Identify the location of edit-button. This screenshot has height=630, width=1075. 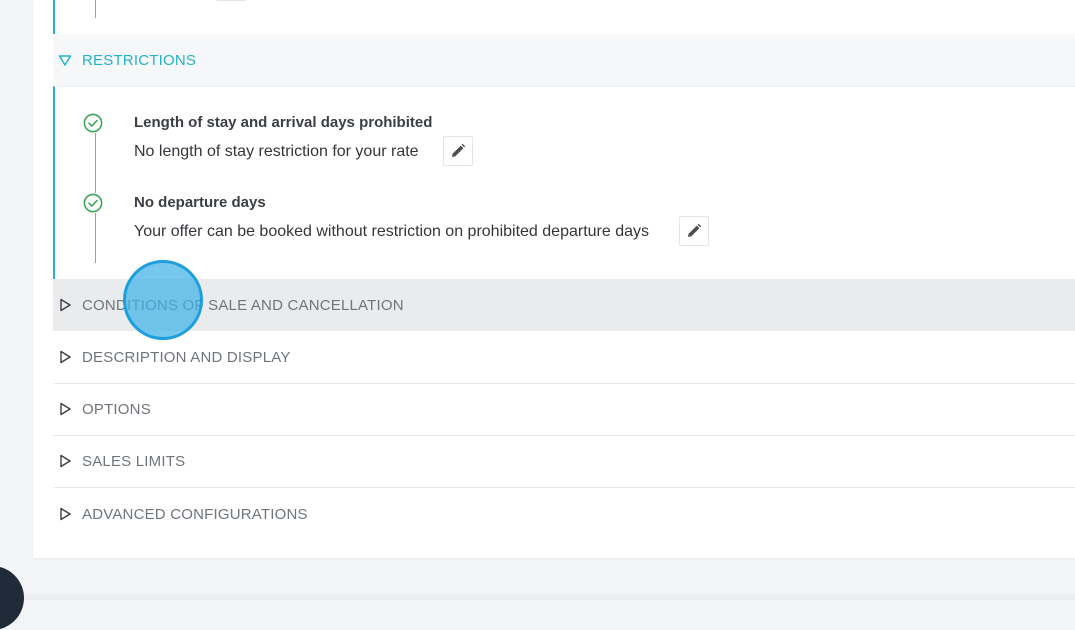
(231, 0).